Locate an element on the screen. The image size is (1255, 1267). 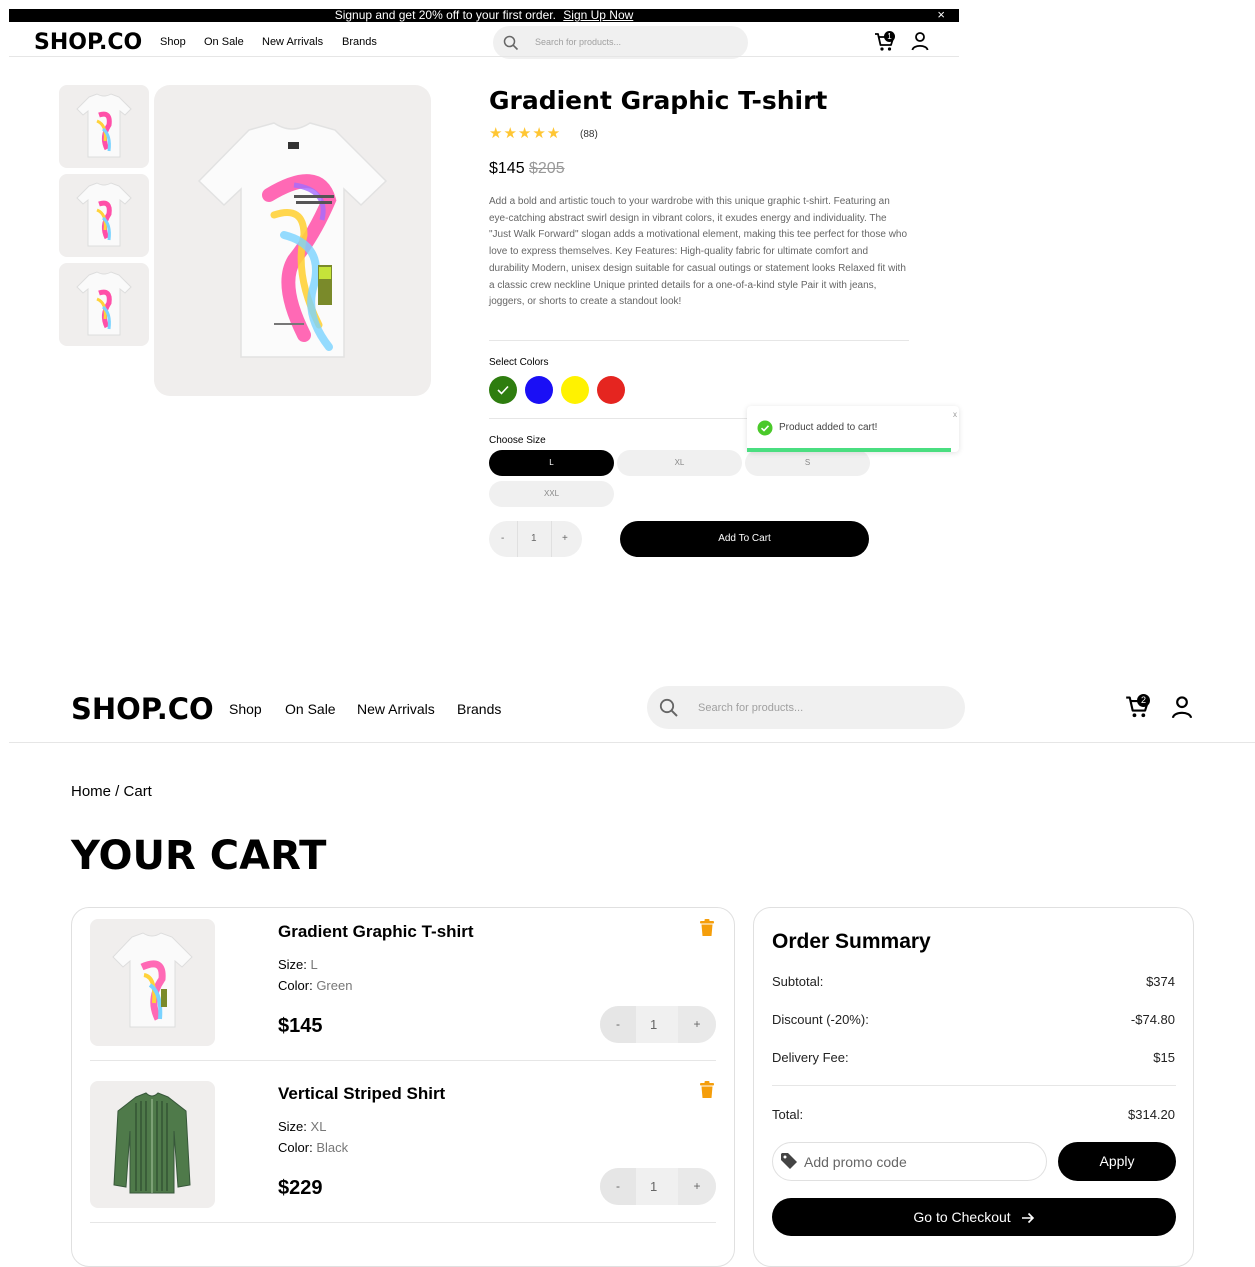
main-product-image is located at coordinates (292, 240).